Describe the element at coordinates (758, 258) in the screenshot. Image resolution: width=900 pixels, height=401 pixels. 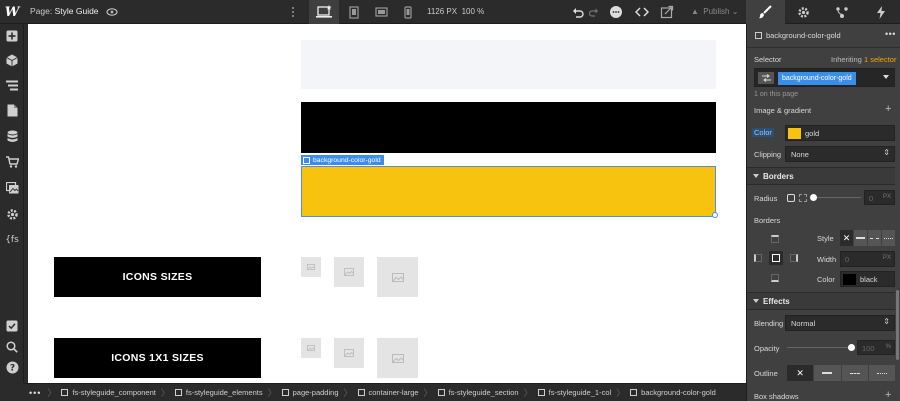
I see `border-left-icon` at that location.